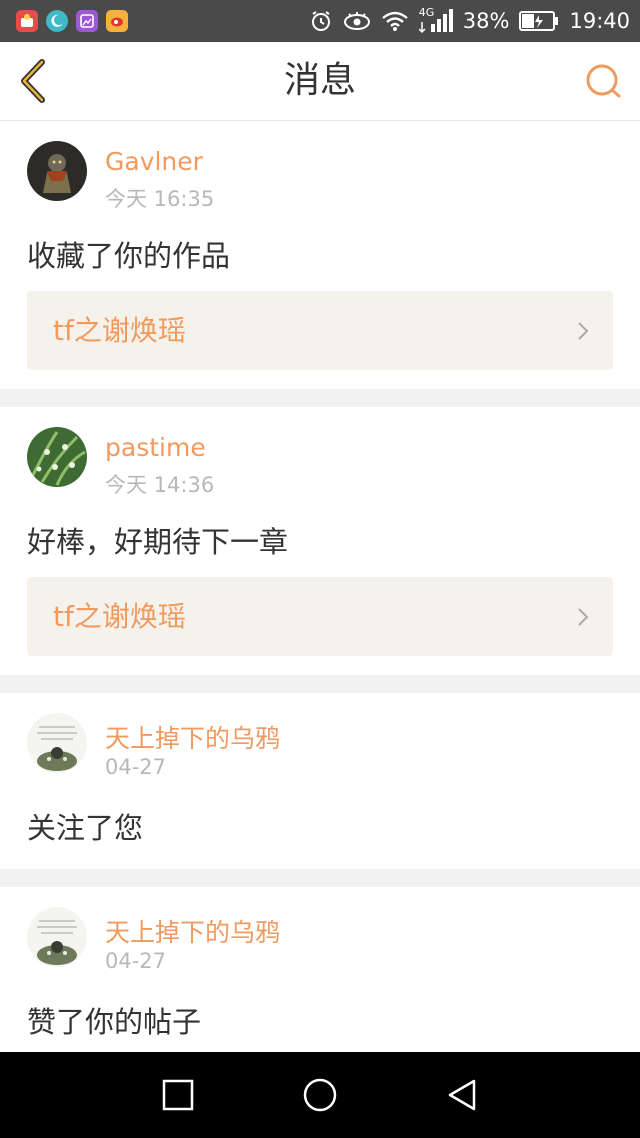 This screenshot has width=640, height=1138. What do you see at coordinates (539, 21) in the screenshot?
I see `battery-icon` at bounding box center [539, 21].